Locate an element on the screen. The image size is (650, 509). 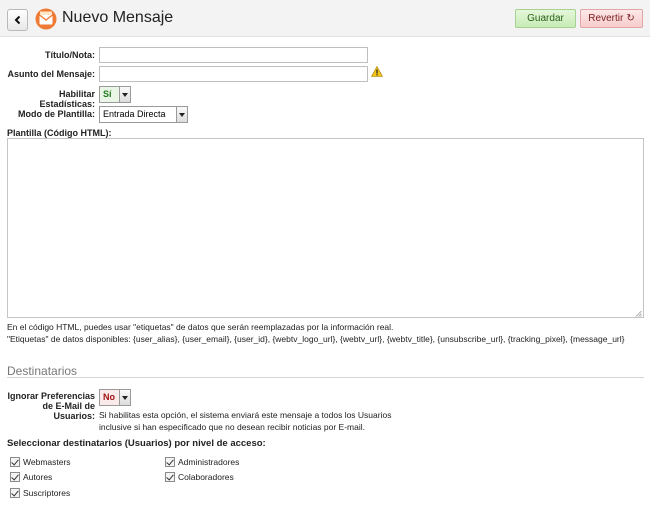
ignore-label-line1: Ignorar Preferencias is located at coordinates (51, 396).